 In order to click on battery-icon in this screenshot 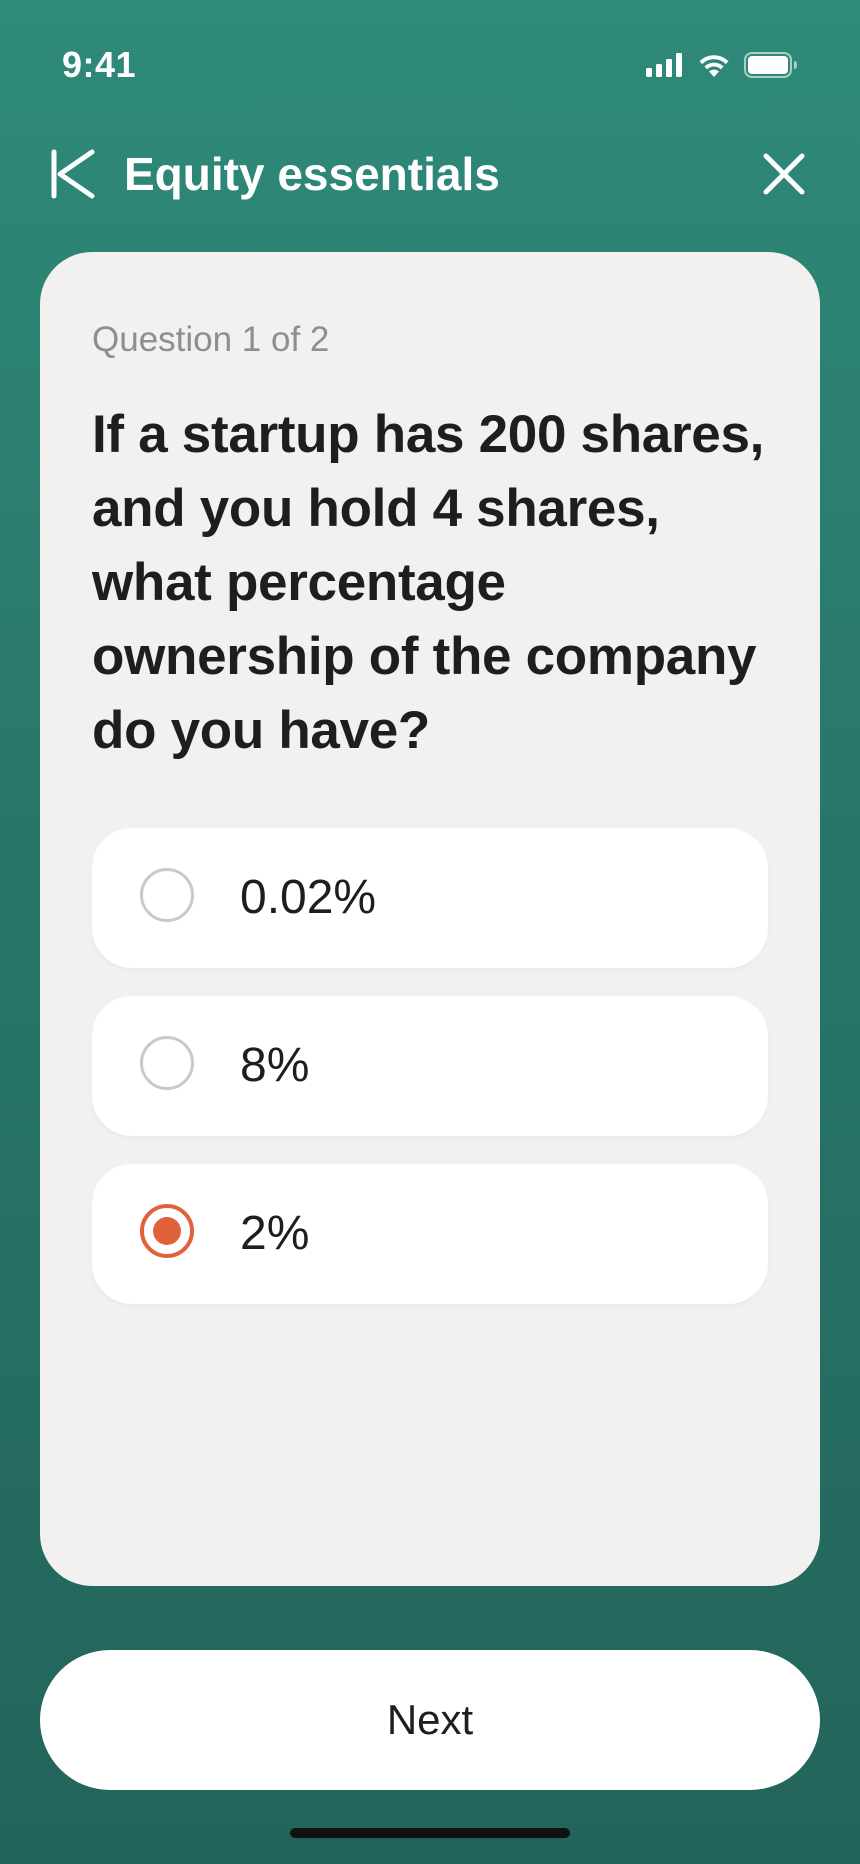, I will do `click(771, 67)`.